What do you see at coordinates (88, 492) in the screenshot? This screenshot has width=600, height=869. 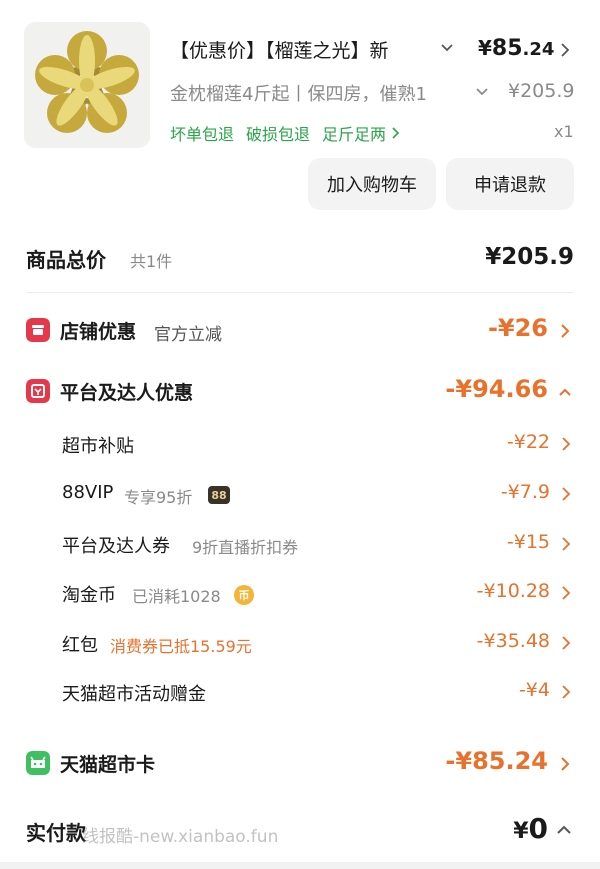 I see `discount-item-label: 88VIP` at bounding box center [88, 492].